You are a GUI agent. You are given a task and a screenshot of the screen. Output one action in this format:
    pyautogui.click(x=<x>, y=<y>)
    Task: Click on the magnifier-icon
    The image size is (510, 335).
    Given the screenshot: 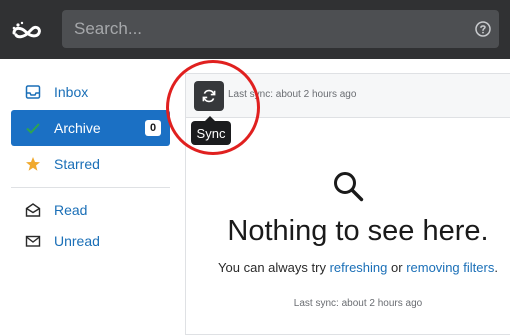 What is the action you would take?
    pyautogui.click(x=349, y=187)
    